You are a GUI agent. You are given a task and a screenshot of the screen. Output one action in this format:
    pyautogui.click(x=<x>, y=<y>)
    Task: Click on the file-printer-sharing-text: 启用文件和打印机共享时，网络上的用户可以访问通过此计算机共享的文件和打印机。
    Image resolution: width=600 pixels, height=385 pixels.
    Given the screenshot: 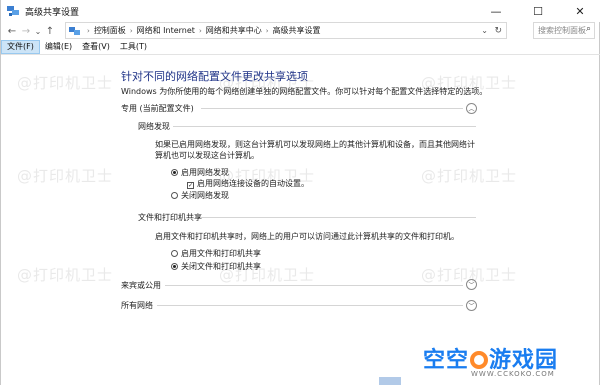 What is the action you would take?
    pyautogui.click(x=307, y=236)
    